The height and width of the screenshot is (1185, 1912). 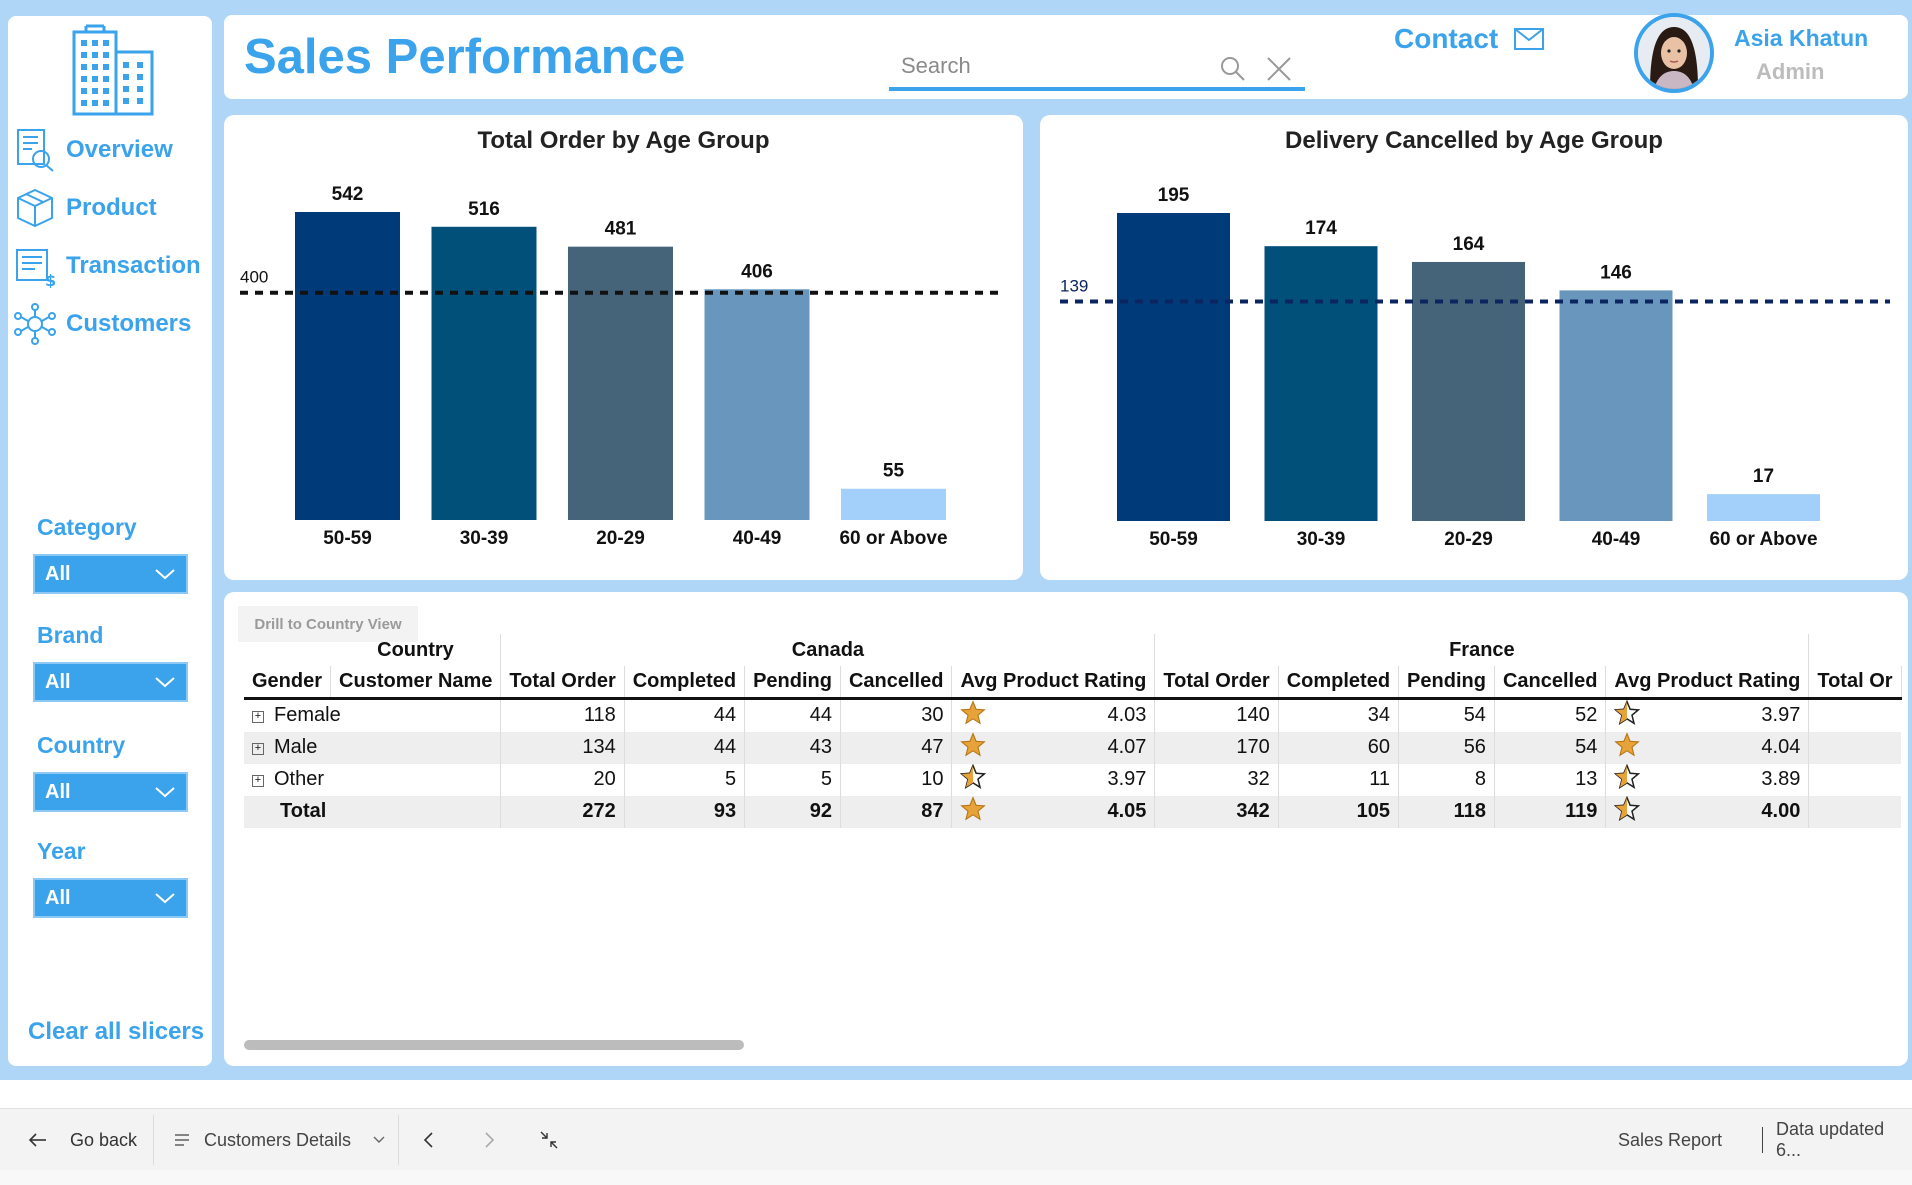 I want to click on canada-cell: 272, so click(x=562, y=811).